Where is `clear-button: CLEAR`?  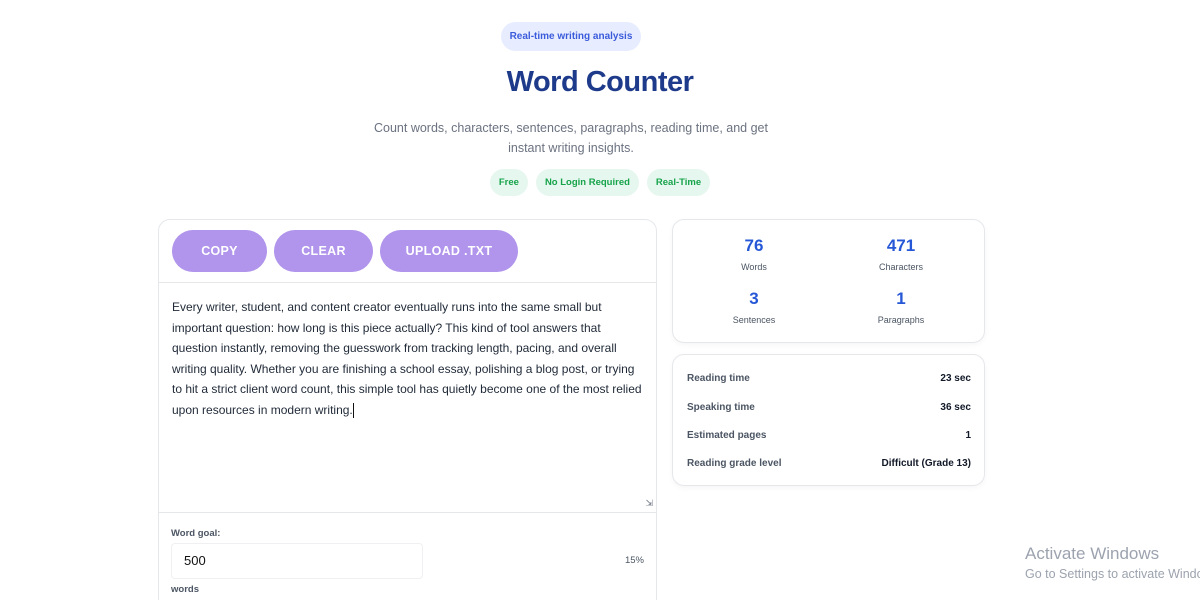 clear-button: CLEAR is located at coordinates (323, 251).